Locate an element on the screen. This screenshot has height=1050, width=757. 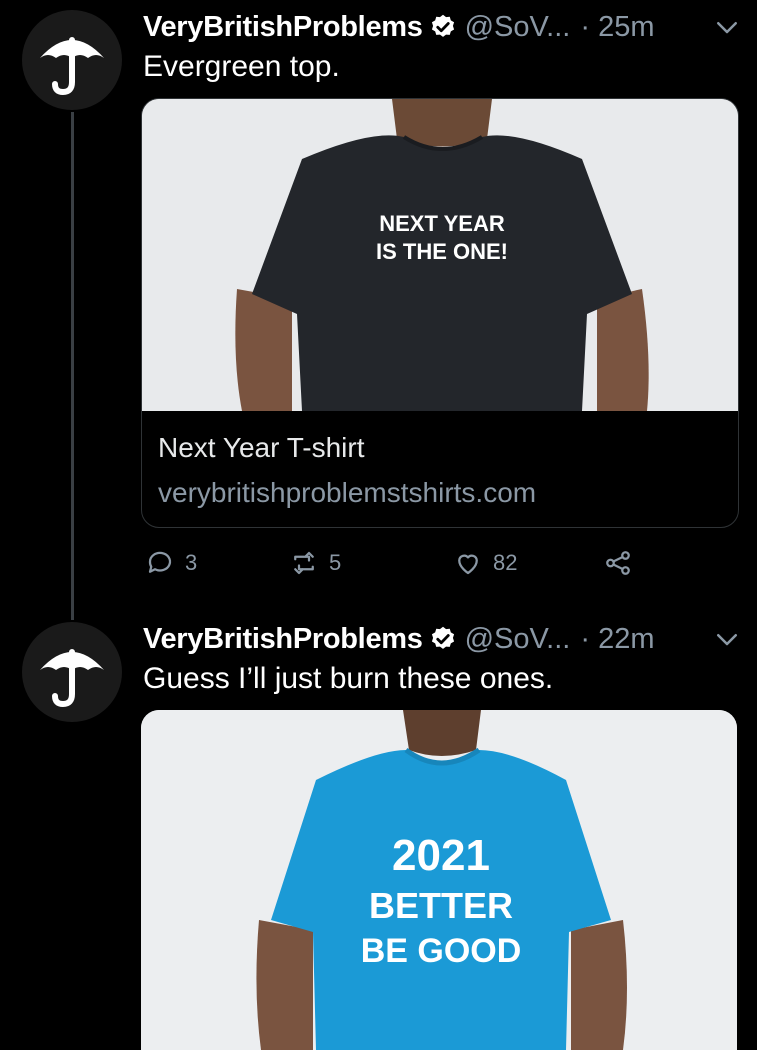
shirt-text-line3: BE GOOD is located at coordinates (441, 951).